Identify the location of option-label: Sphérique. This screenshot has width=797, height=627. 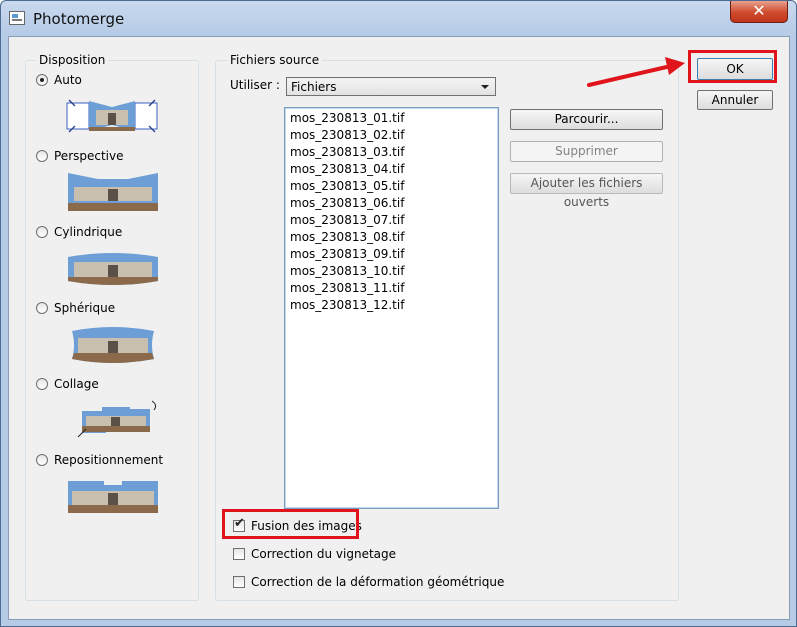
(85, 308).